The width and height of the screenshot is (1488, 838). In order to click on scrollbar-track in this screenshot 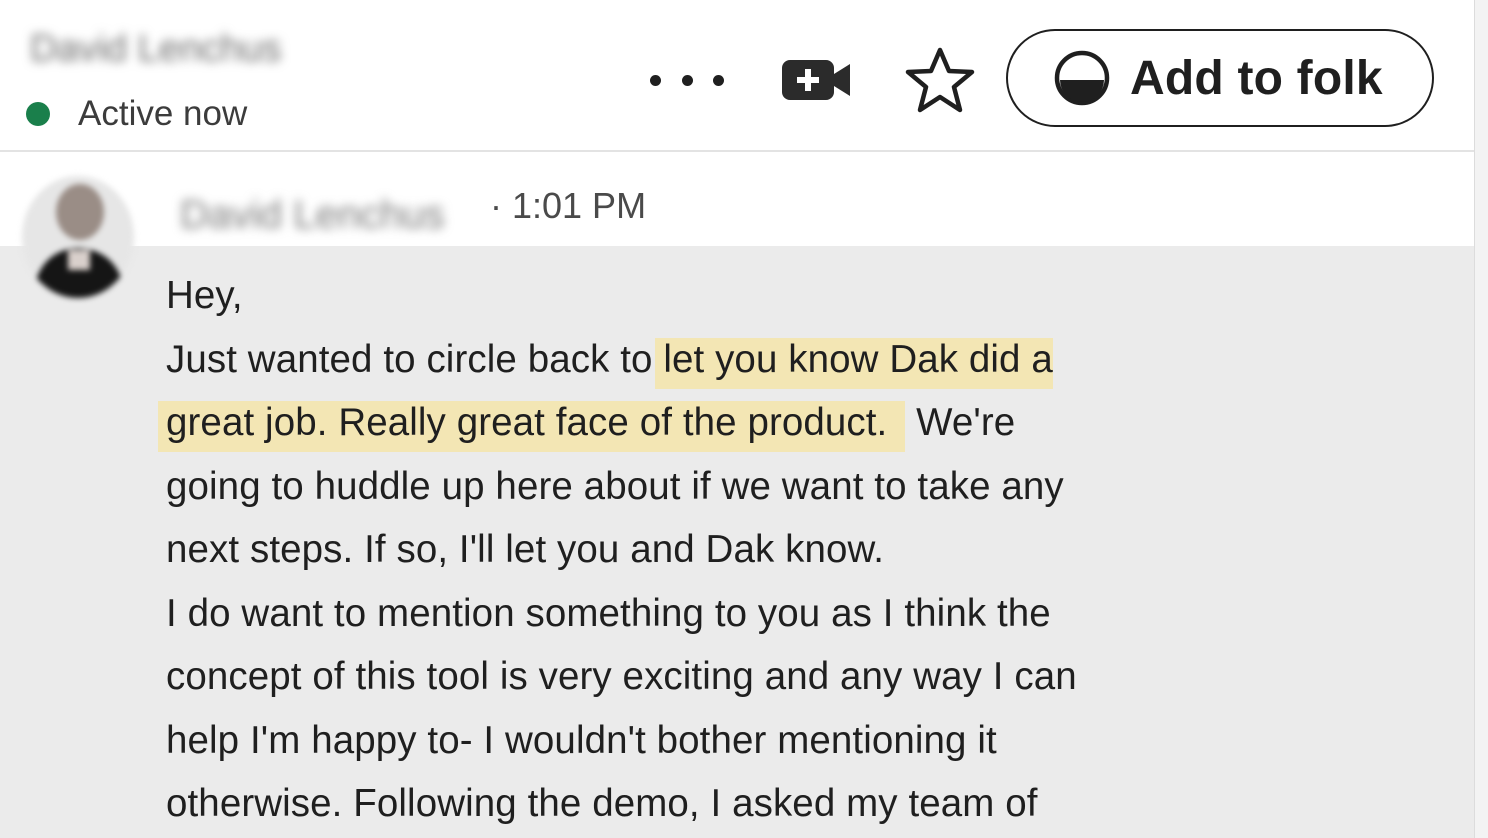, I will do `click(1481, 419)`.